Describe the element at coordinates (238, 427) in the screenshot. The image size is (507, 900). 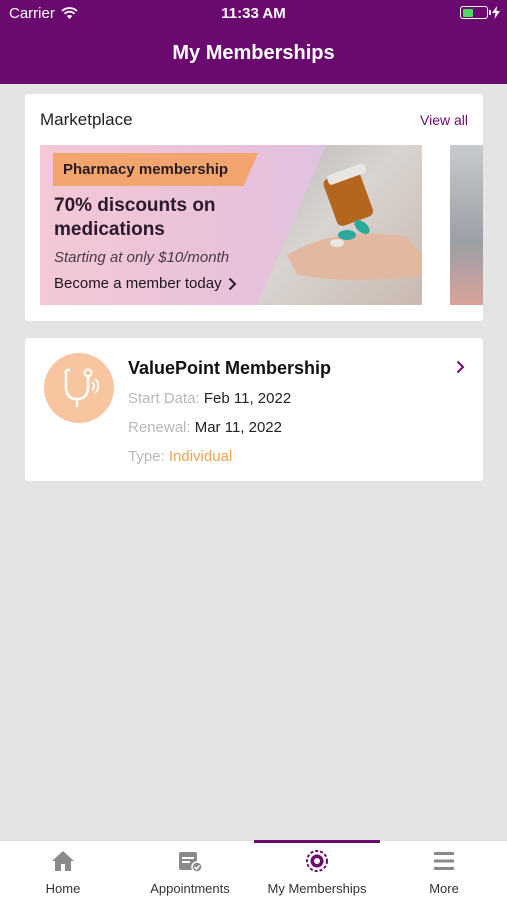
I see `renewal-value: Mar 11, 2022` at that location.